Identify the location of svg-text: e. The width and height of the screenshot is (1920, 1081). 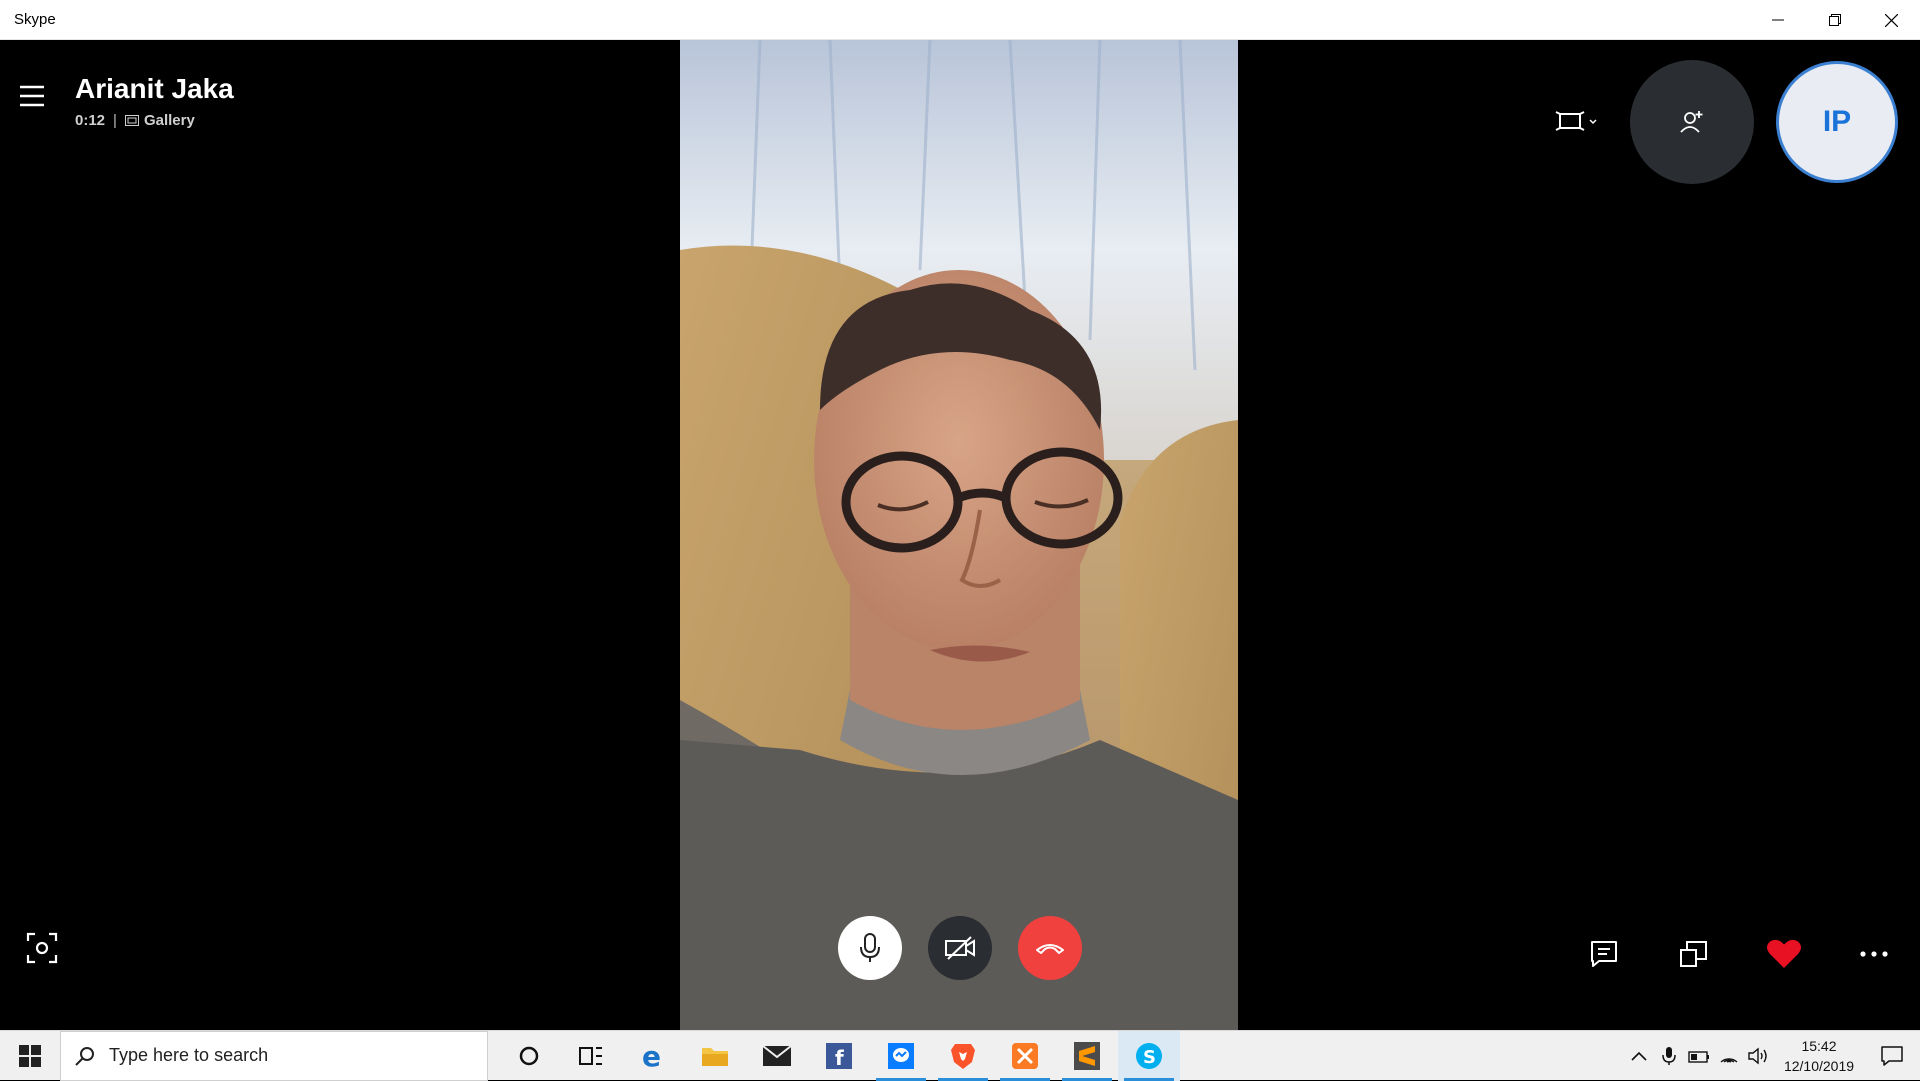
(651, 1056).